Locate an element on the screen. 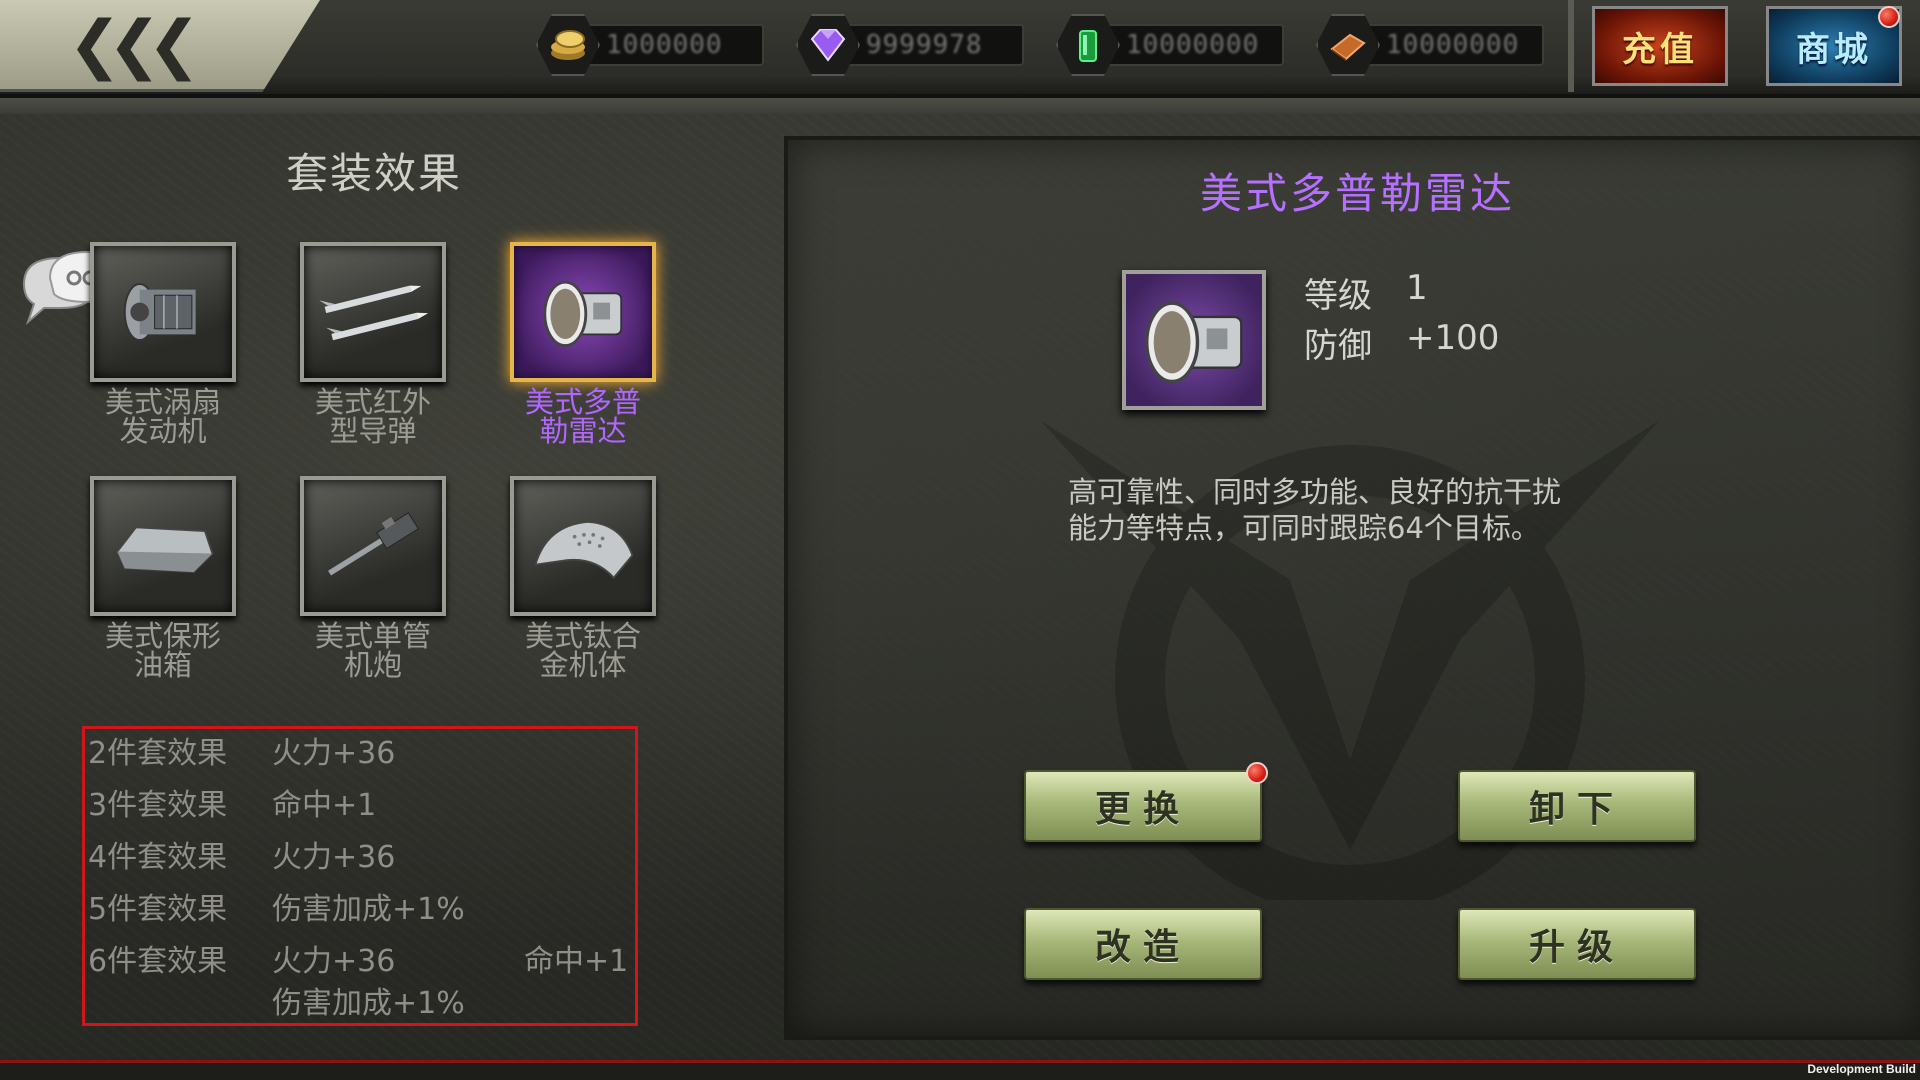  shop-notification-dot is located at coordinates (1889, 17).